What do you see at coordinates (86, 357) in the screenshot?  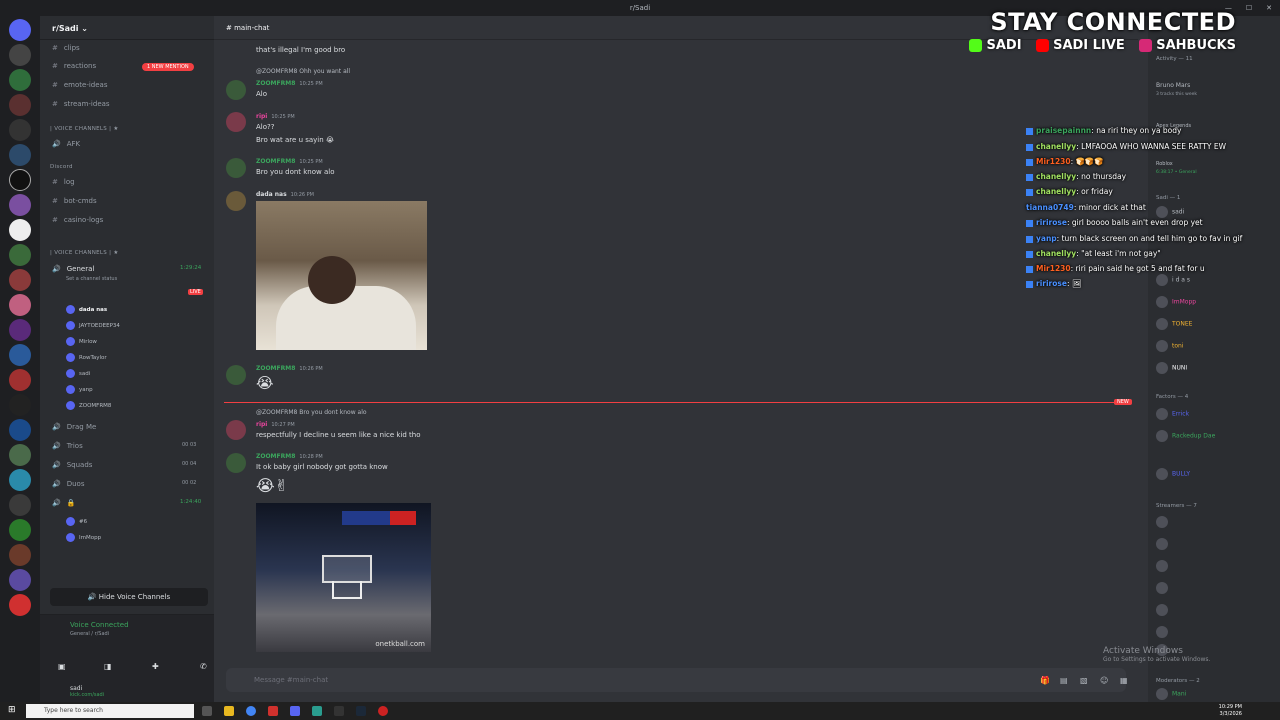 I see `voice-user: RowTaylor` at bounding box center [86, 357].